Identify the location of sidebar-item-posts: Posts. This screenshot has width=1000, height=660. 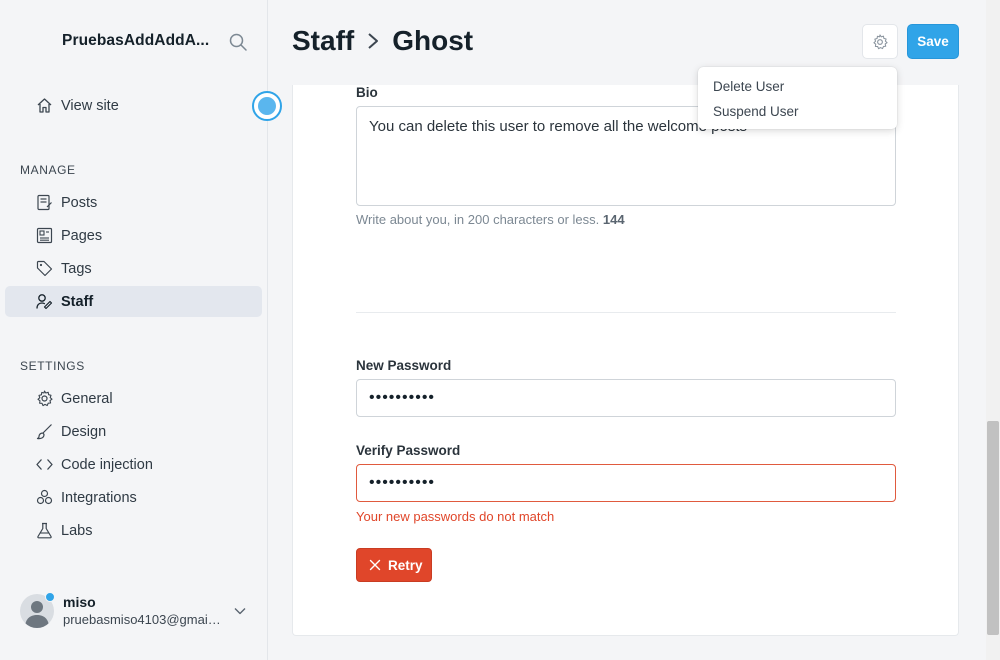
(133, 202).